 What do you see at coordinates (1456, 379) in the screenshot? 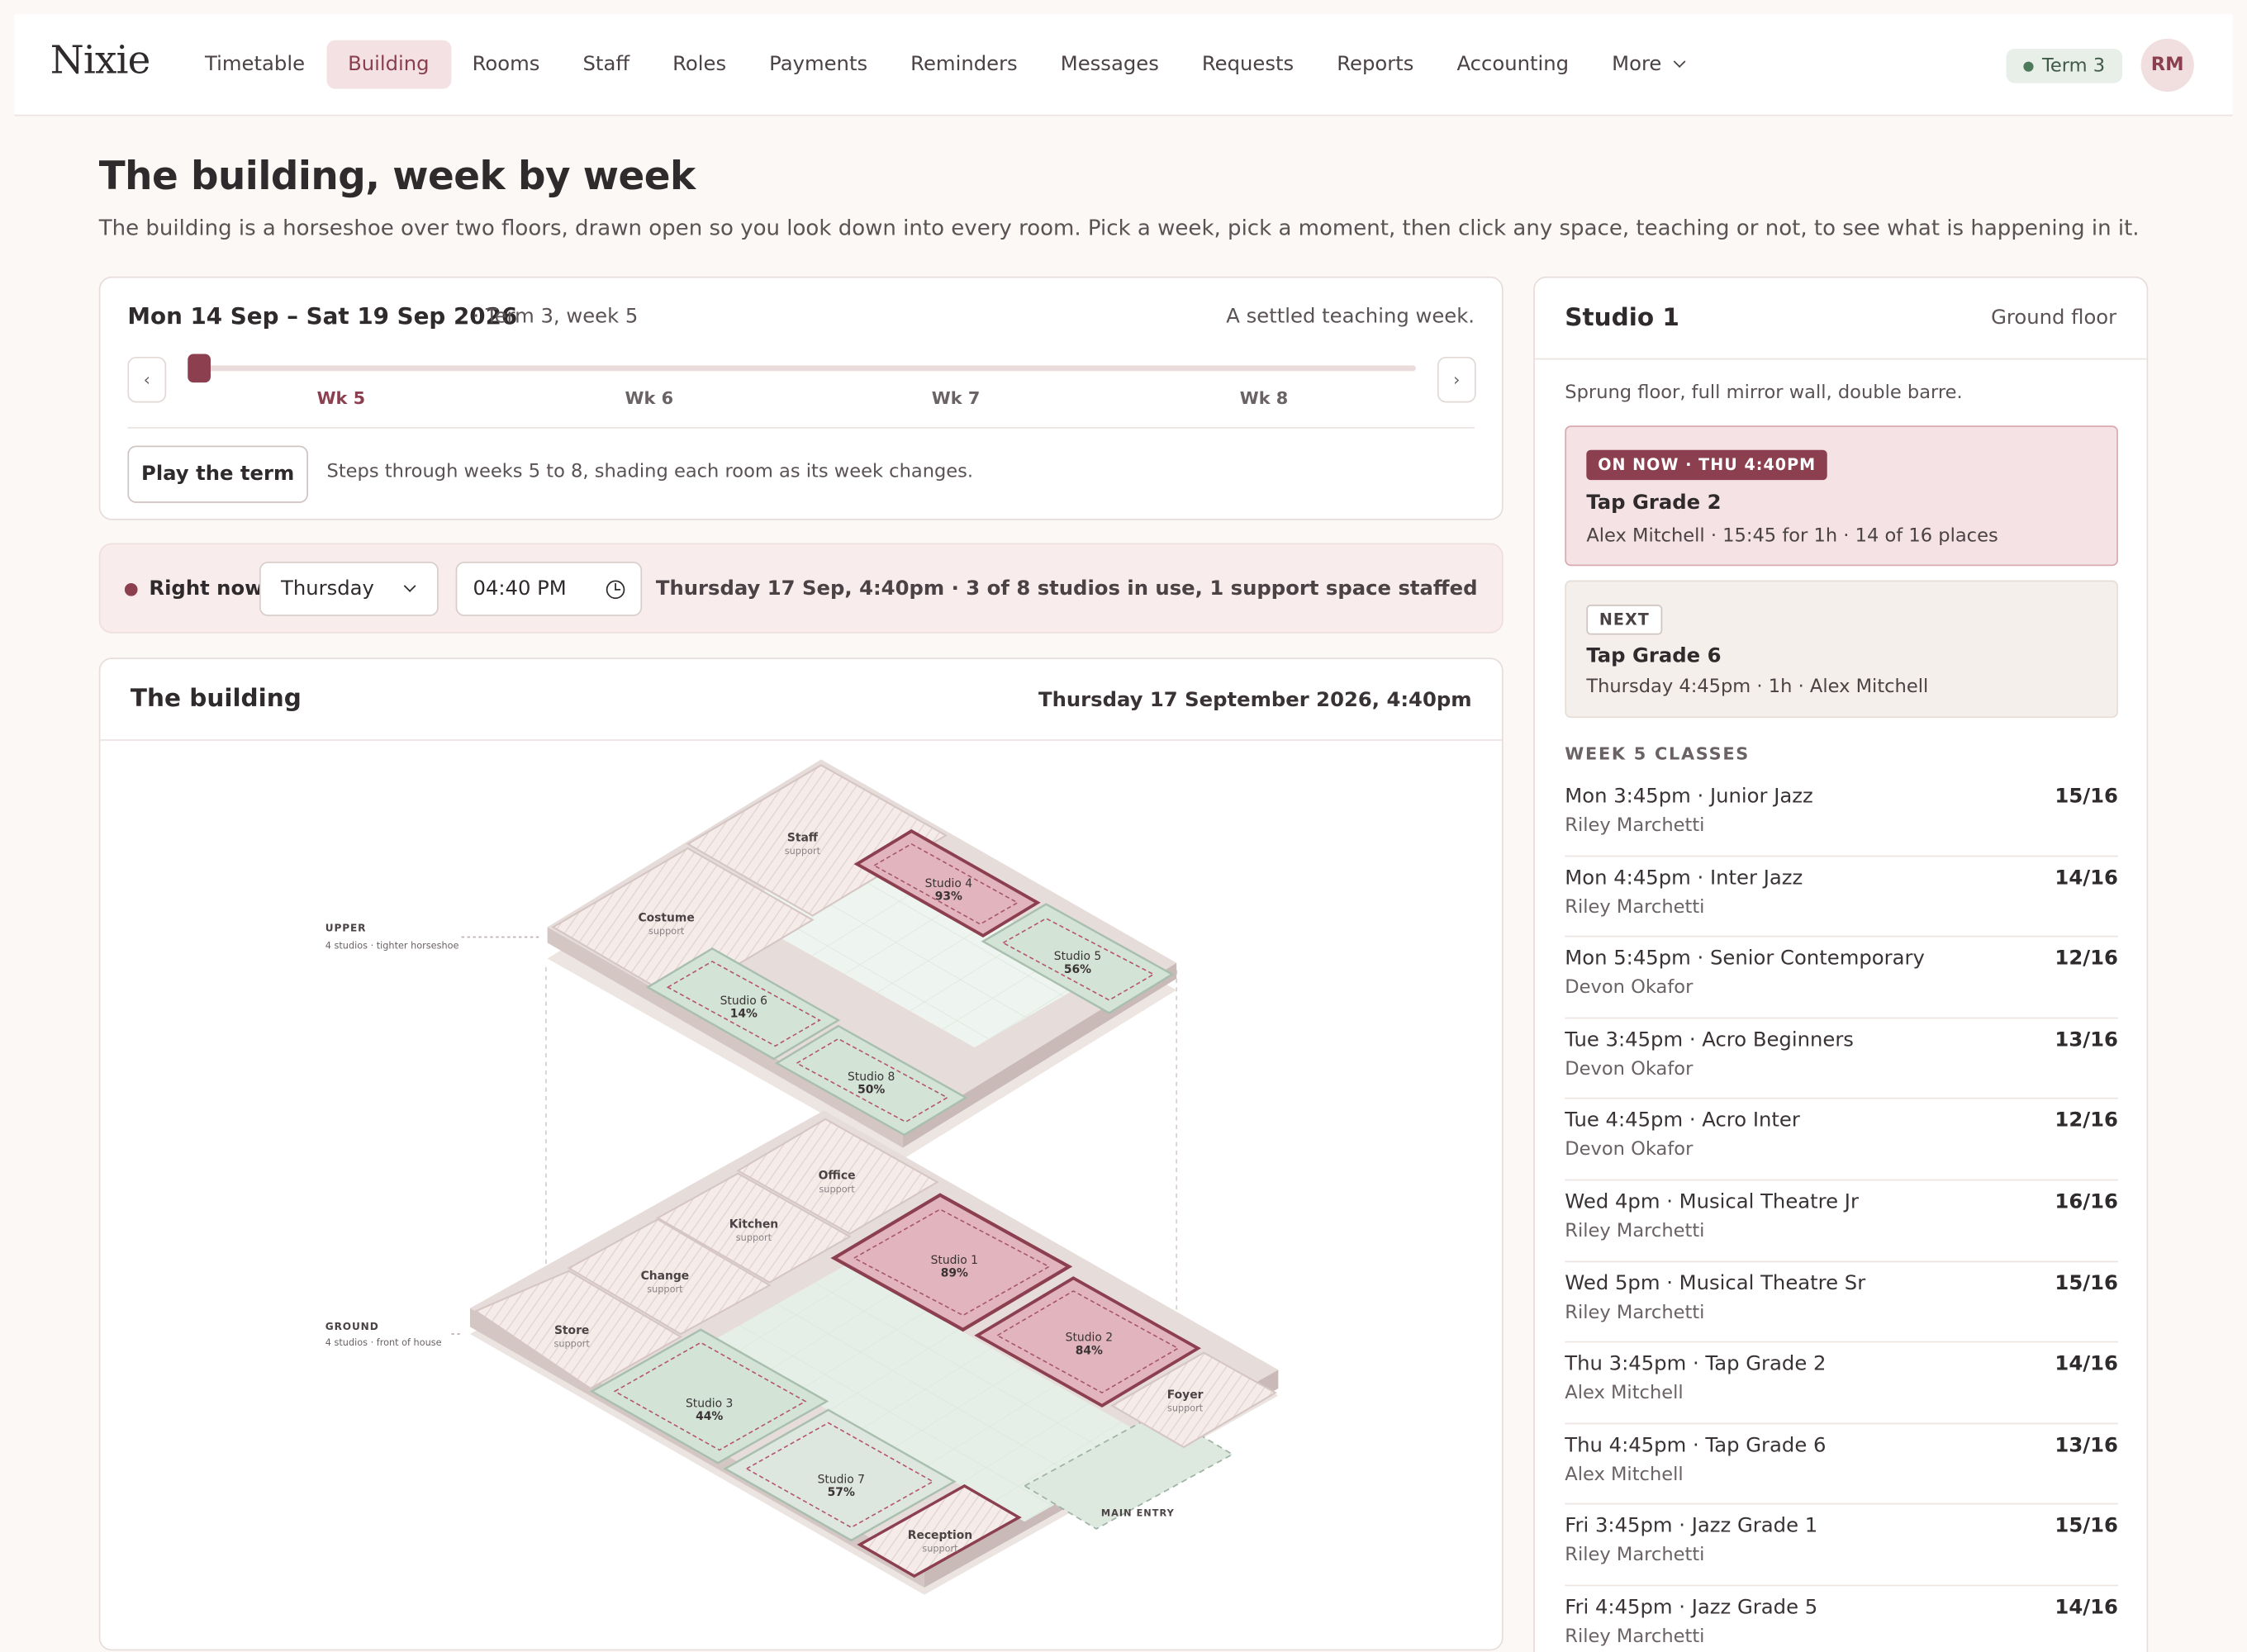
I see `next-week-button: ›` at bounding box center [1456, 379].